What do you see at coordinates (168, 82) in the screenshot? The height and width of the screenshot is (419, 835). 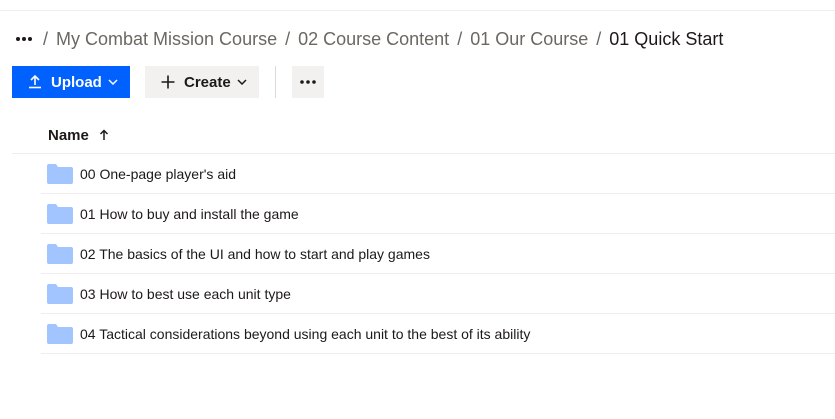 I see `plus-icon` at bounding box center [168, 82].